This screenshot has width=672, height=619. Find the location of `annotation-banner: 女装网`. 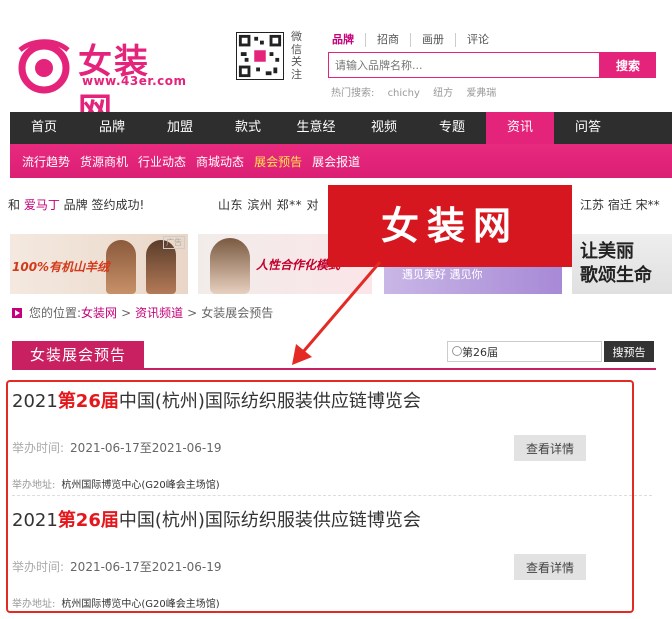

annotation-banner: 女装网 is located at coordinates (450, 226).